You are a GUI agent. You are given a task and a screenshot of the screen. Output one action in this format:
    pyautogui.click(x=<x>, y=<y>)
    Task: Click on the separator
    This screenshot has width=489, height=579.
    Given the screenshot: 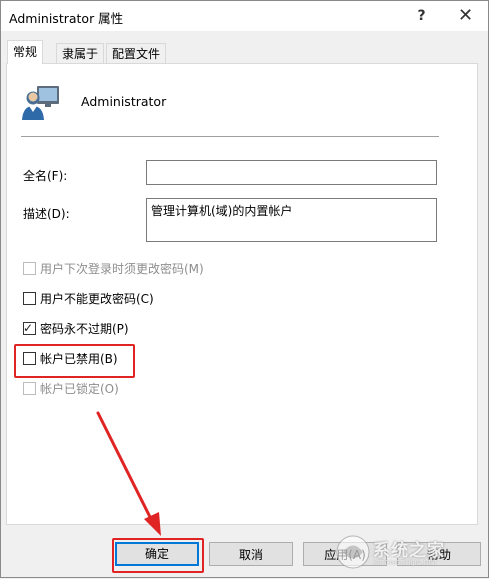 What is the action you would take?
    pyautogui.click(x=230, y=136)
    